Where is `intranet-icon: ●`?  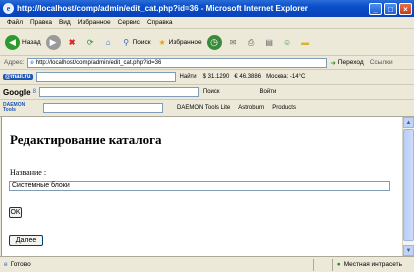
intranet-icon: ● is located at coordinates (338, 264).